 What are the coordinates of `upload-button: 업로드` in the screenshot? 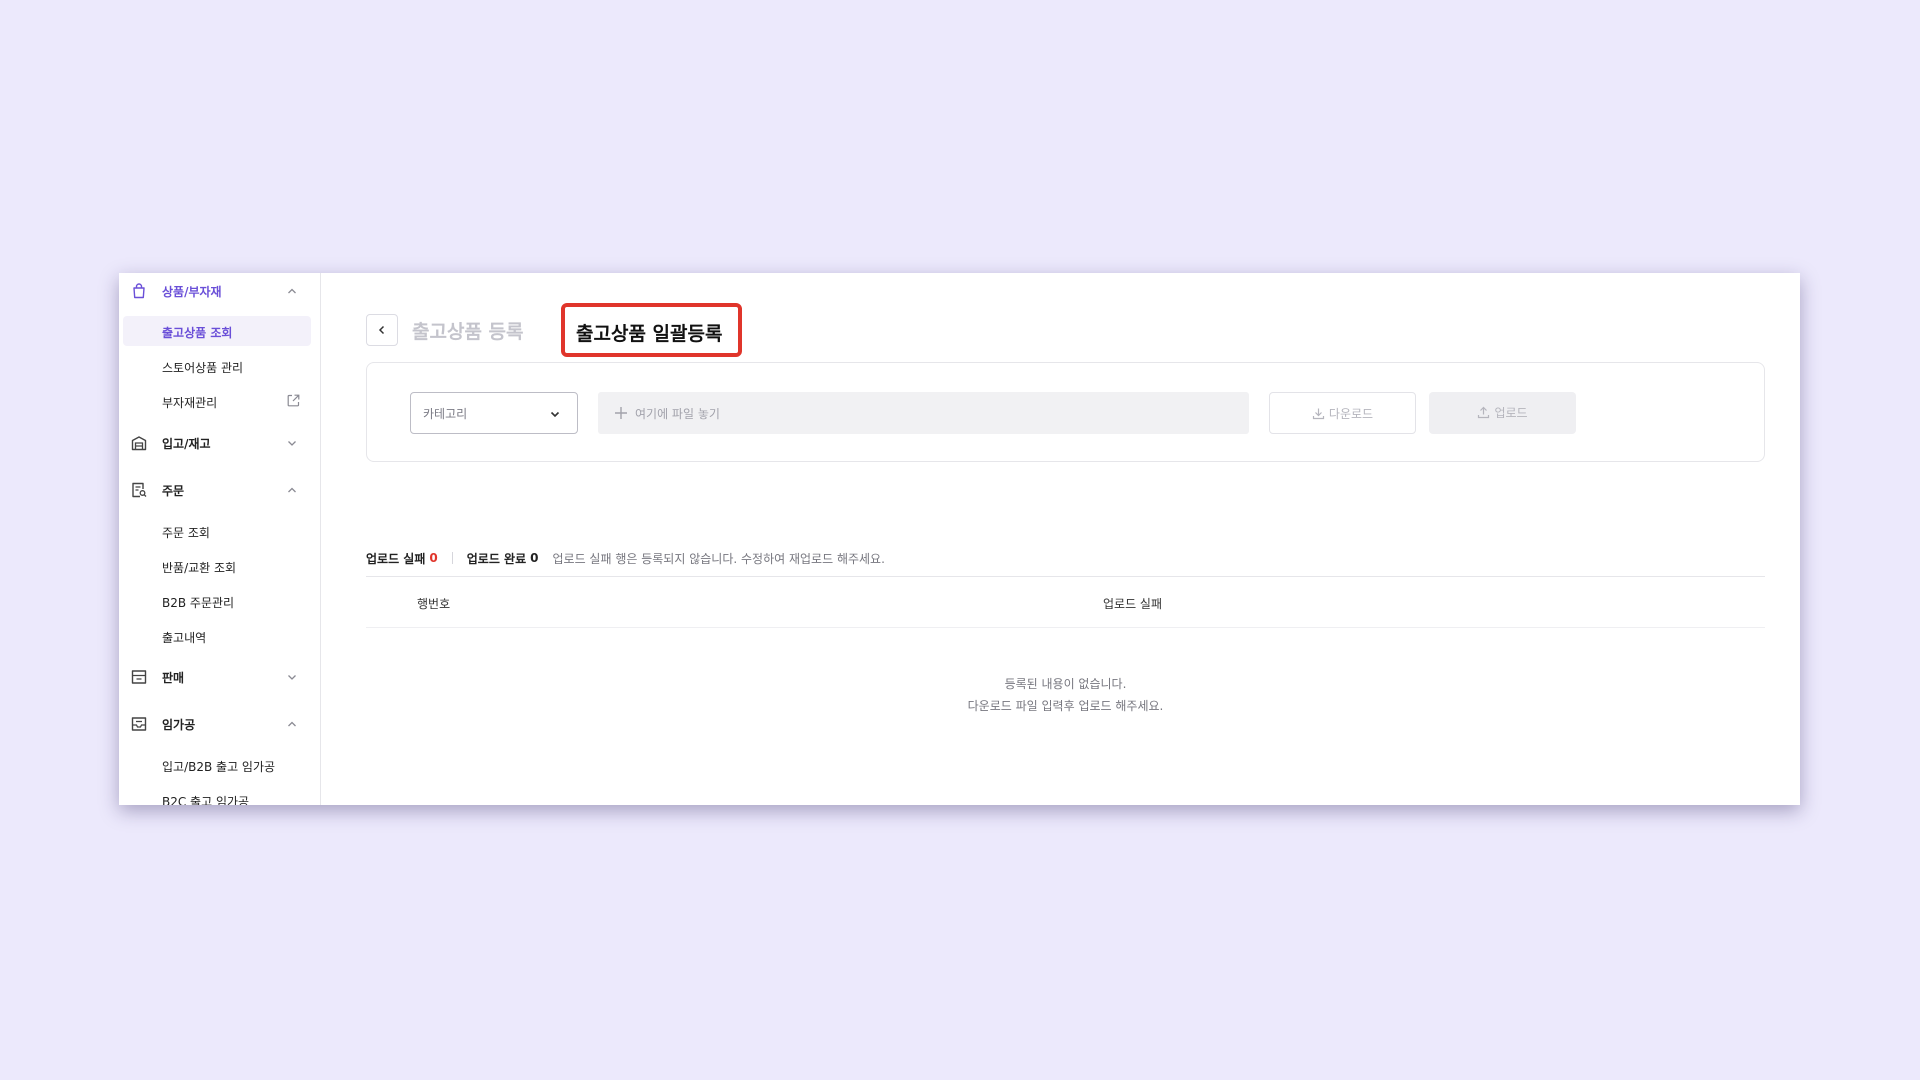 It's located at (1502, 413).